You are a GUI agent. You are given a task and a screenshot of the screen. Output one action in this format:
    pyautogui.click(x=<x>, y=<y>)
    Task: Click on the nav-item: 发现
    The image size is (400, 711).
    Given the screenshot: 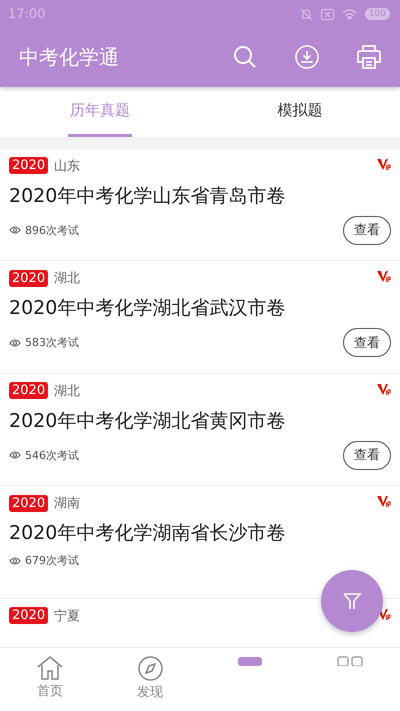 What is the action you would take?
    pyautogui.click(x=150, y=679)
    